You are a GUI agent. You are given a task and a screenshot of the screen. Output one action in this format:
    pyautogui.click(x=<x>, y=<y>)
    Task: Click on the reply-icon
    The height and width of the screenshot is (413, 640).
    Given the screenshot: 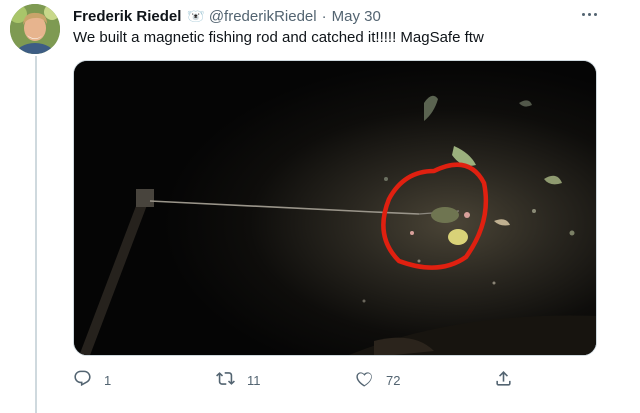 What is the action you would take?
    pyautogui.click(x=82, y=380)
    